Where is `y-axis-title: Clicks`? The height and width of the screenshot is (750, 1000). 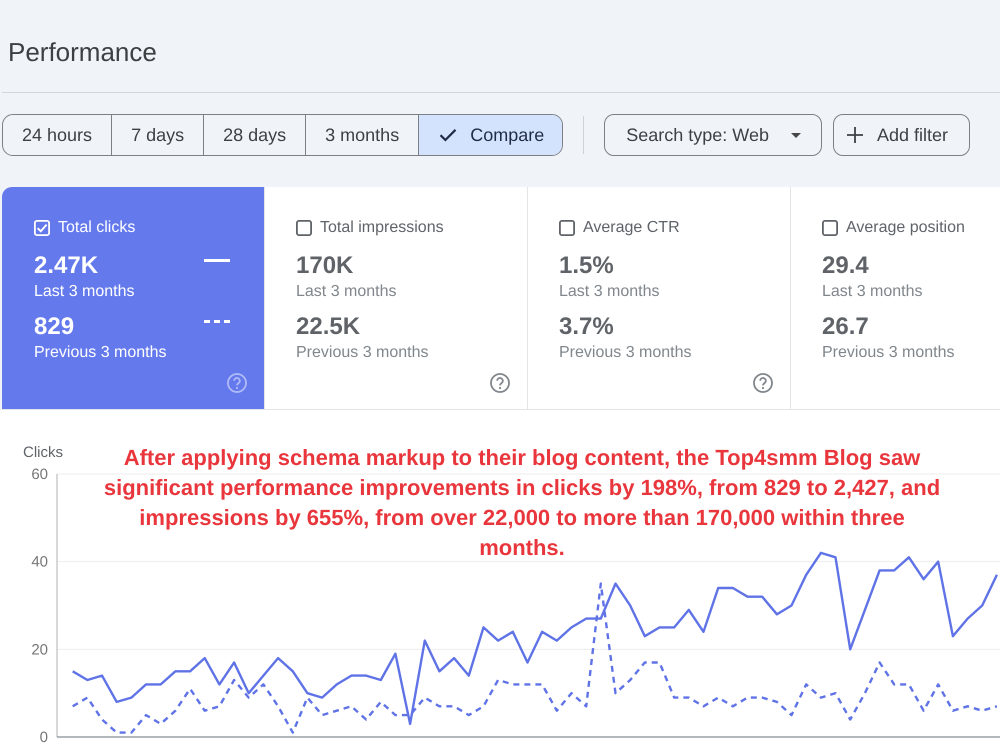 y-axis-title: Clicks is located at coordinates (43, 452).